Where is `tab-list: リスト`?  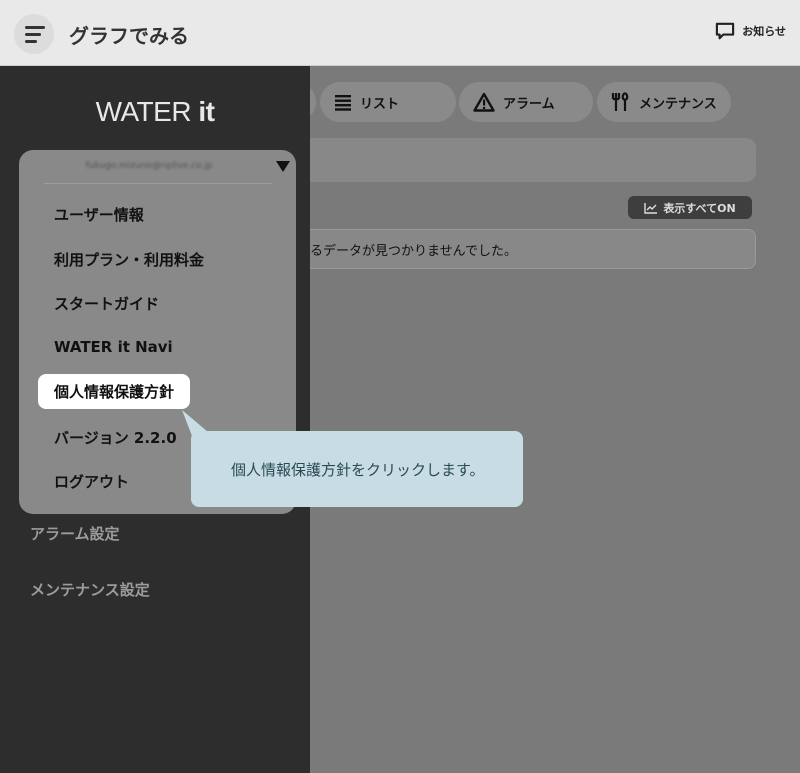 tab-list: リスト is located at coordinates (388, 102).